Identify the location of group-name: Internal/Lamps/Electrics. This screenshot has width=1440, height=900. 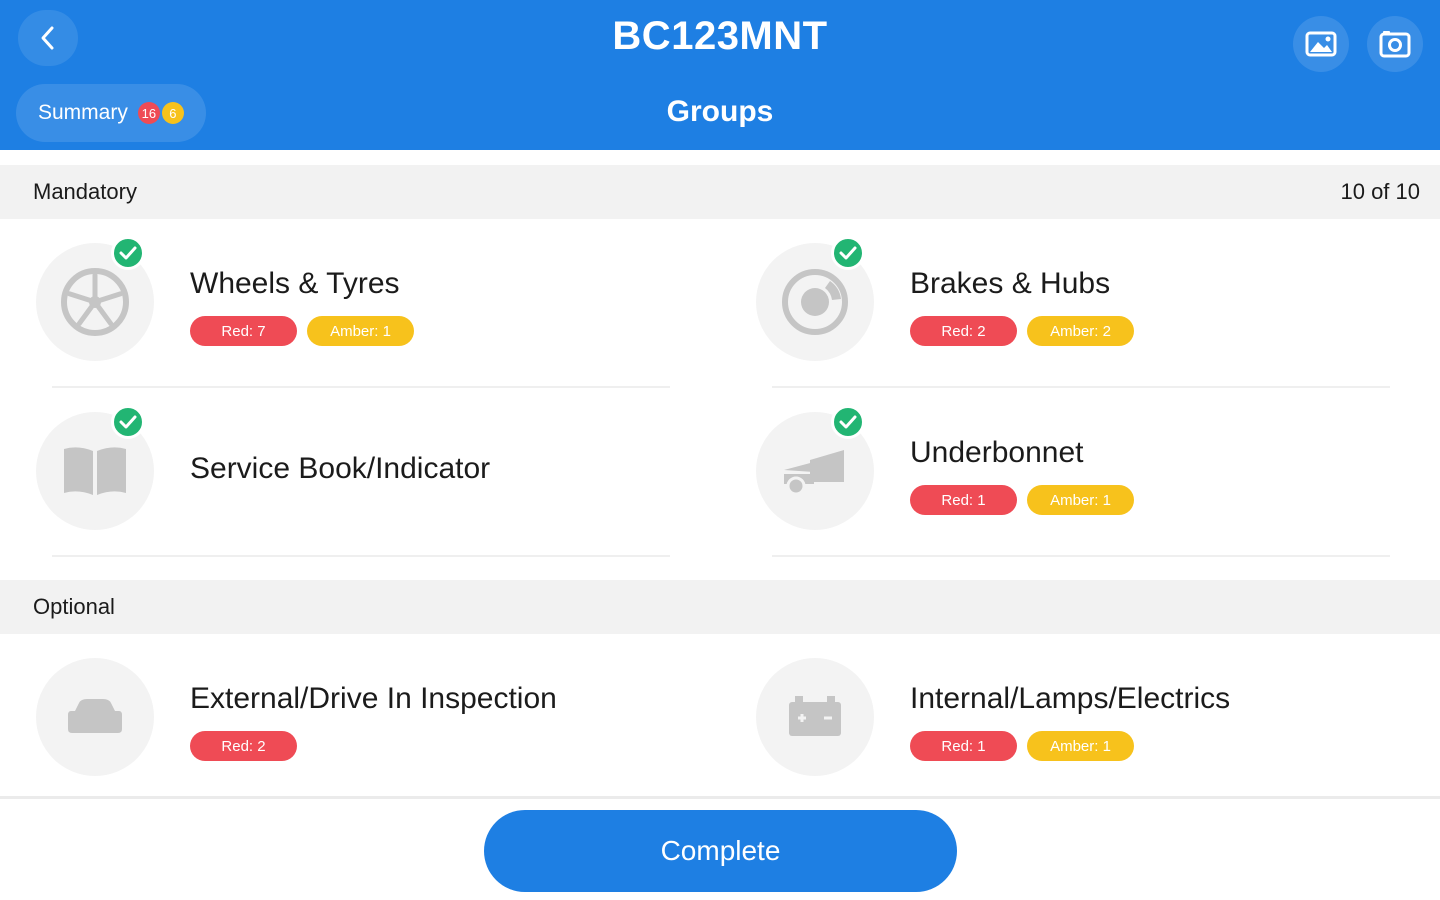
(1070, 698).